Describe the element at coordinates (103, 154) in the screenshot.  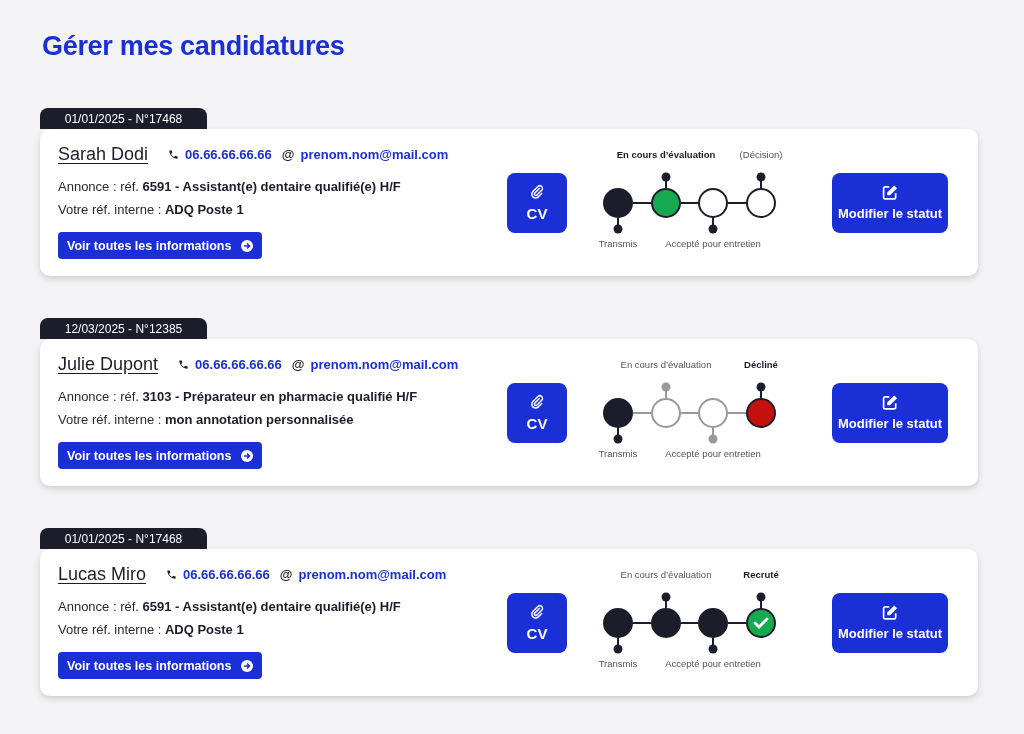
I see `candidate-name: Sarah Dodi` at that location.